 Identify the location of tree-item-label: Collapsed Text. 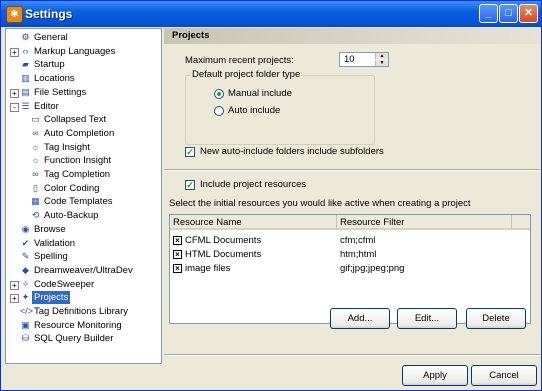
(75, 119).